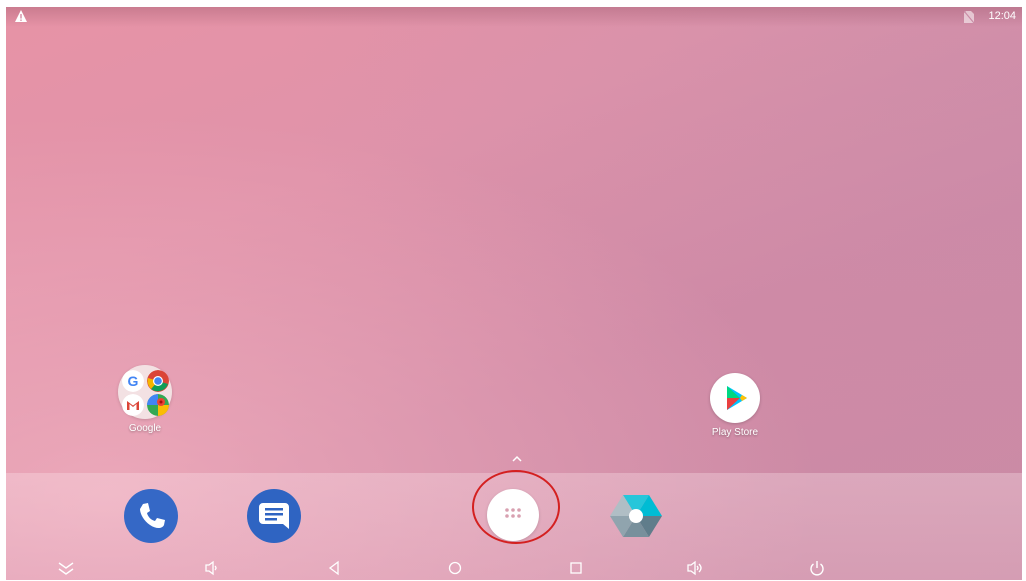 The width and height of the screenshot is (1026, 581). What do you see at coordinates (817, 568) in the screenshot?
I see `power-icon` at bounding box center [817, 568].